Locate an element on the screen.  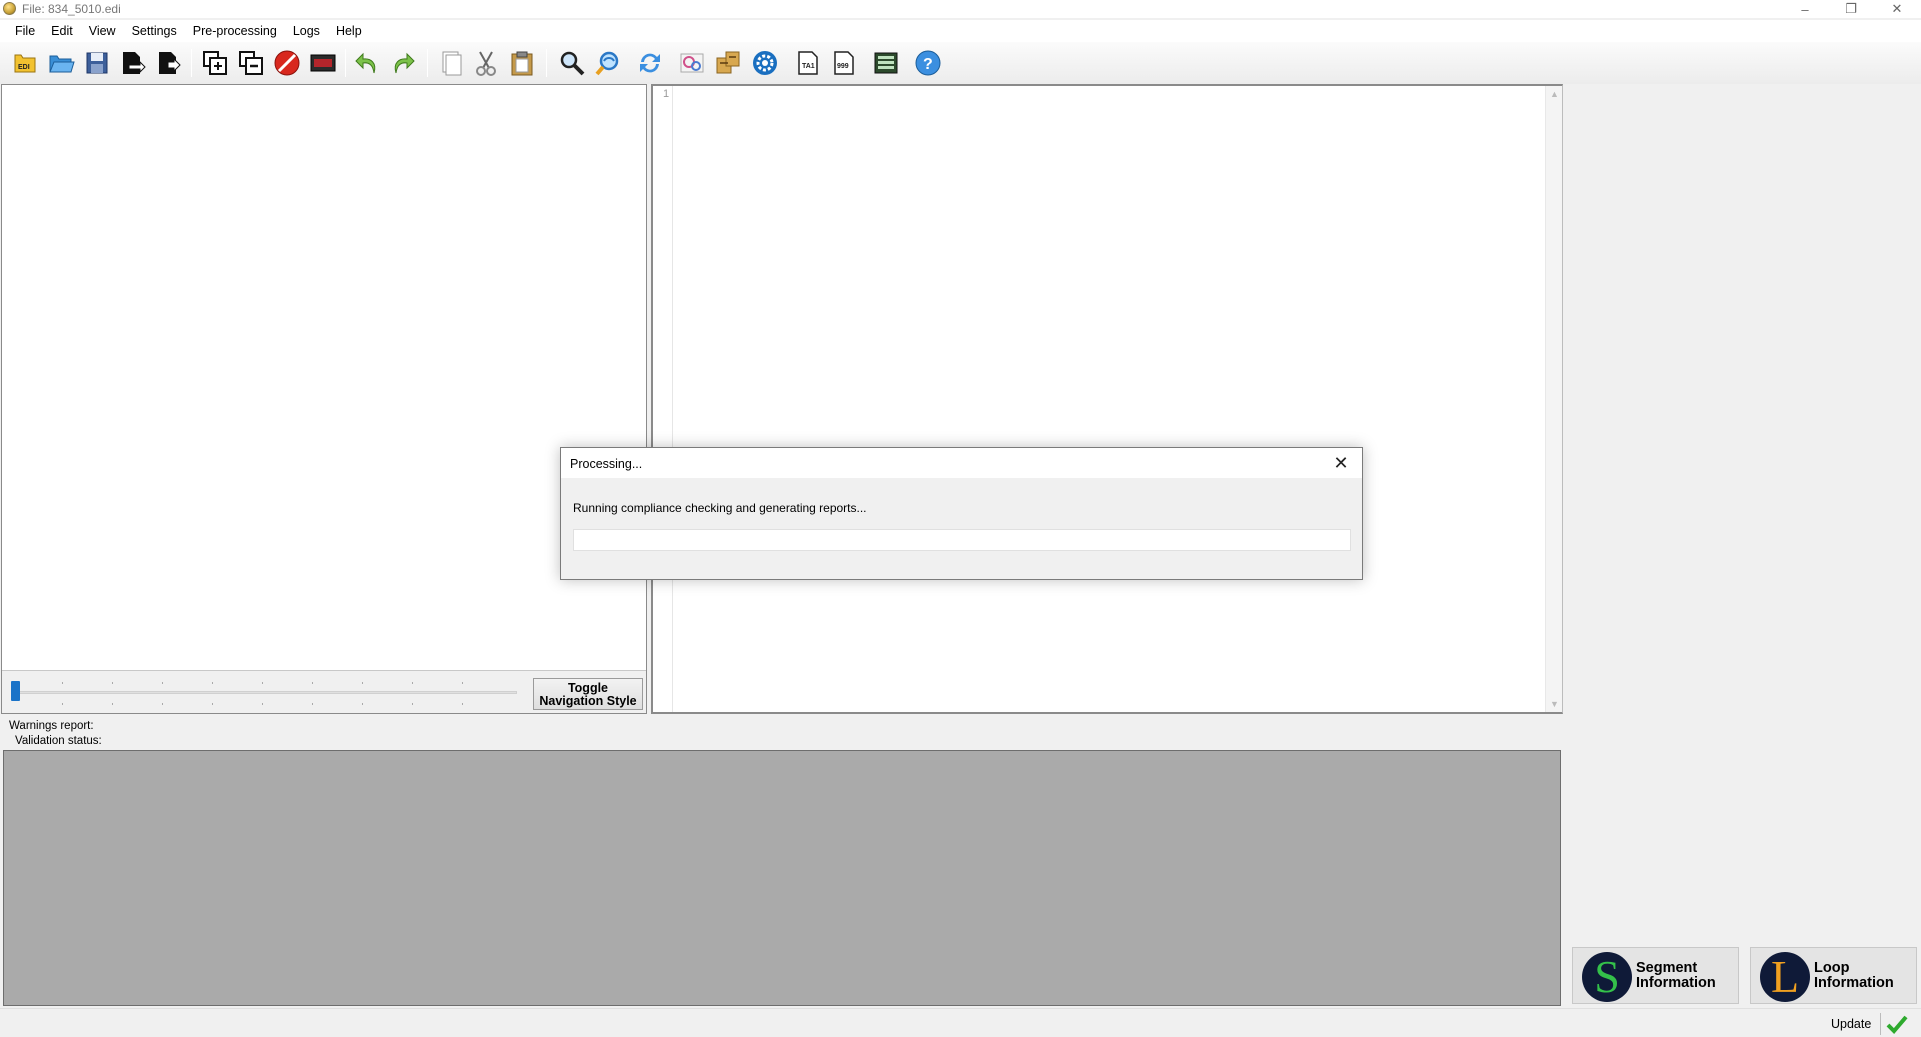
svg-text: EDI is located at coordinates (24, 67).